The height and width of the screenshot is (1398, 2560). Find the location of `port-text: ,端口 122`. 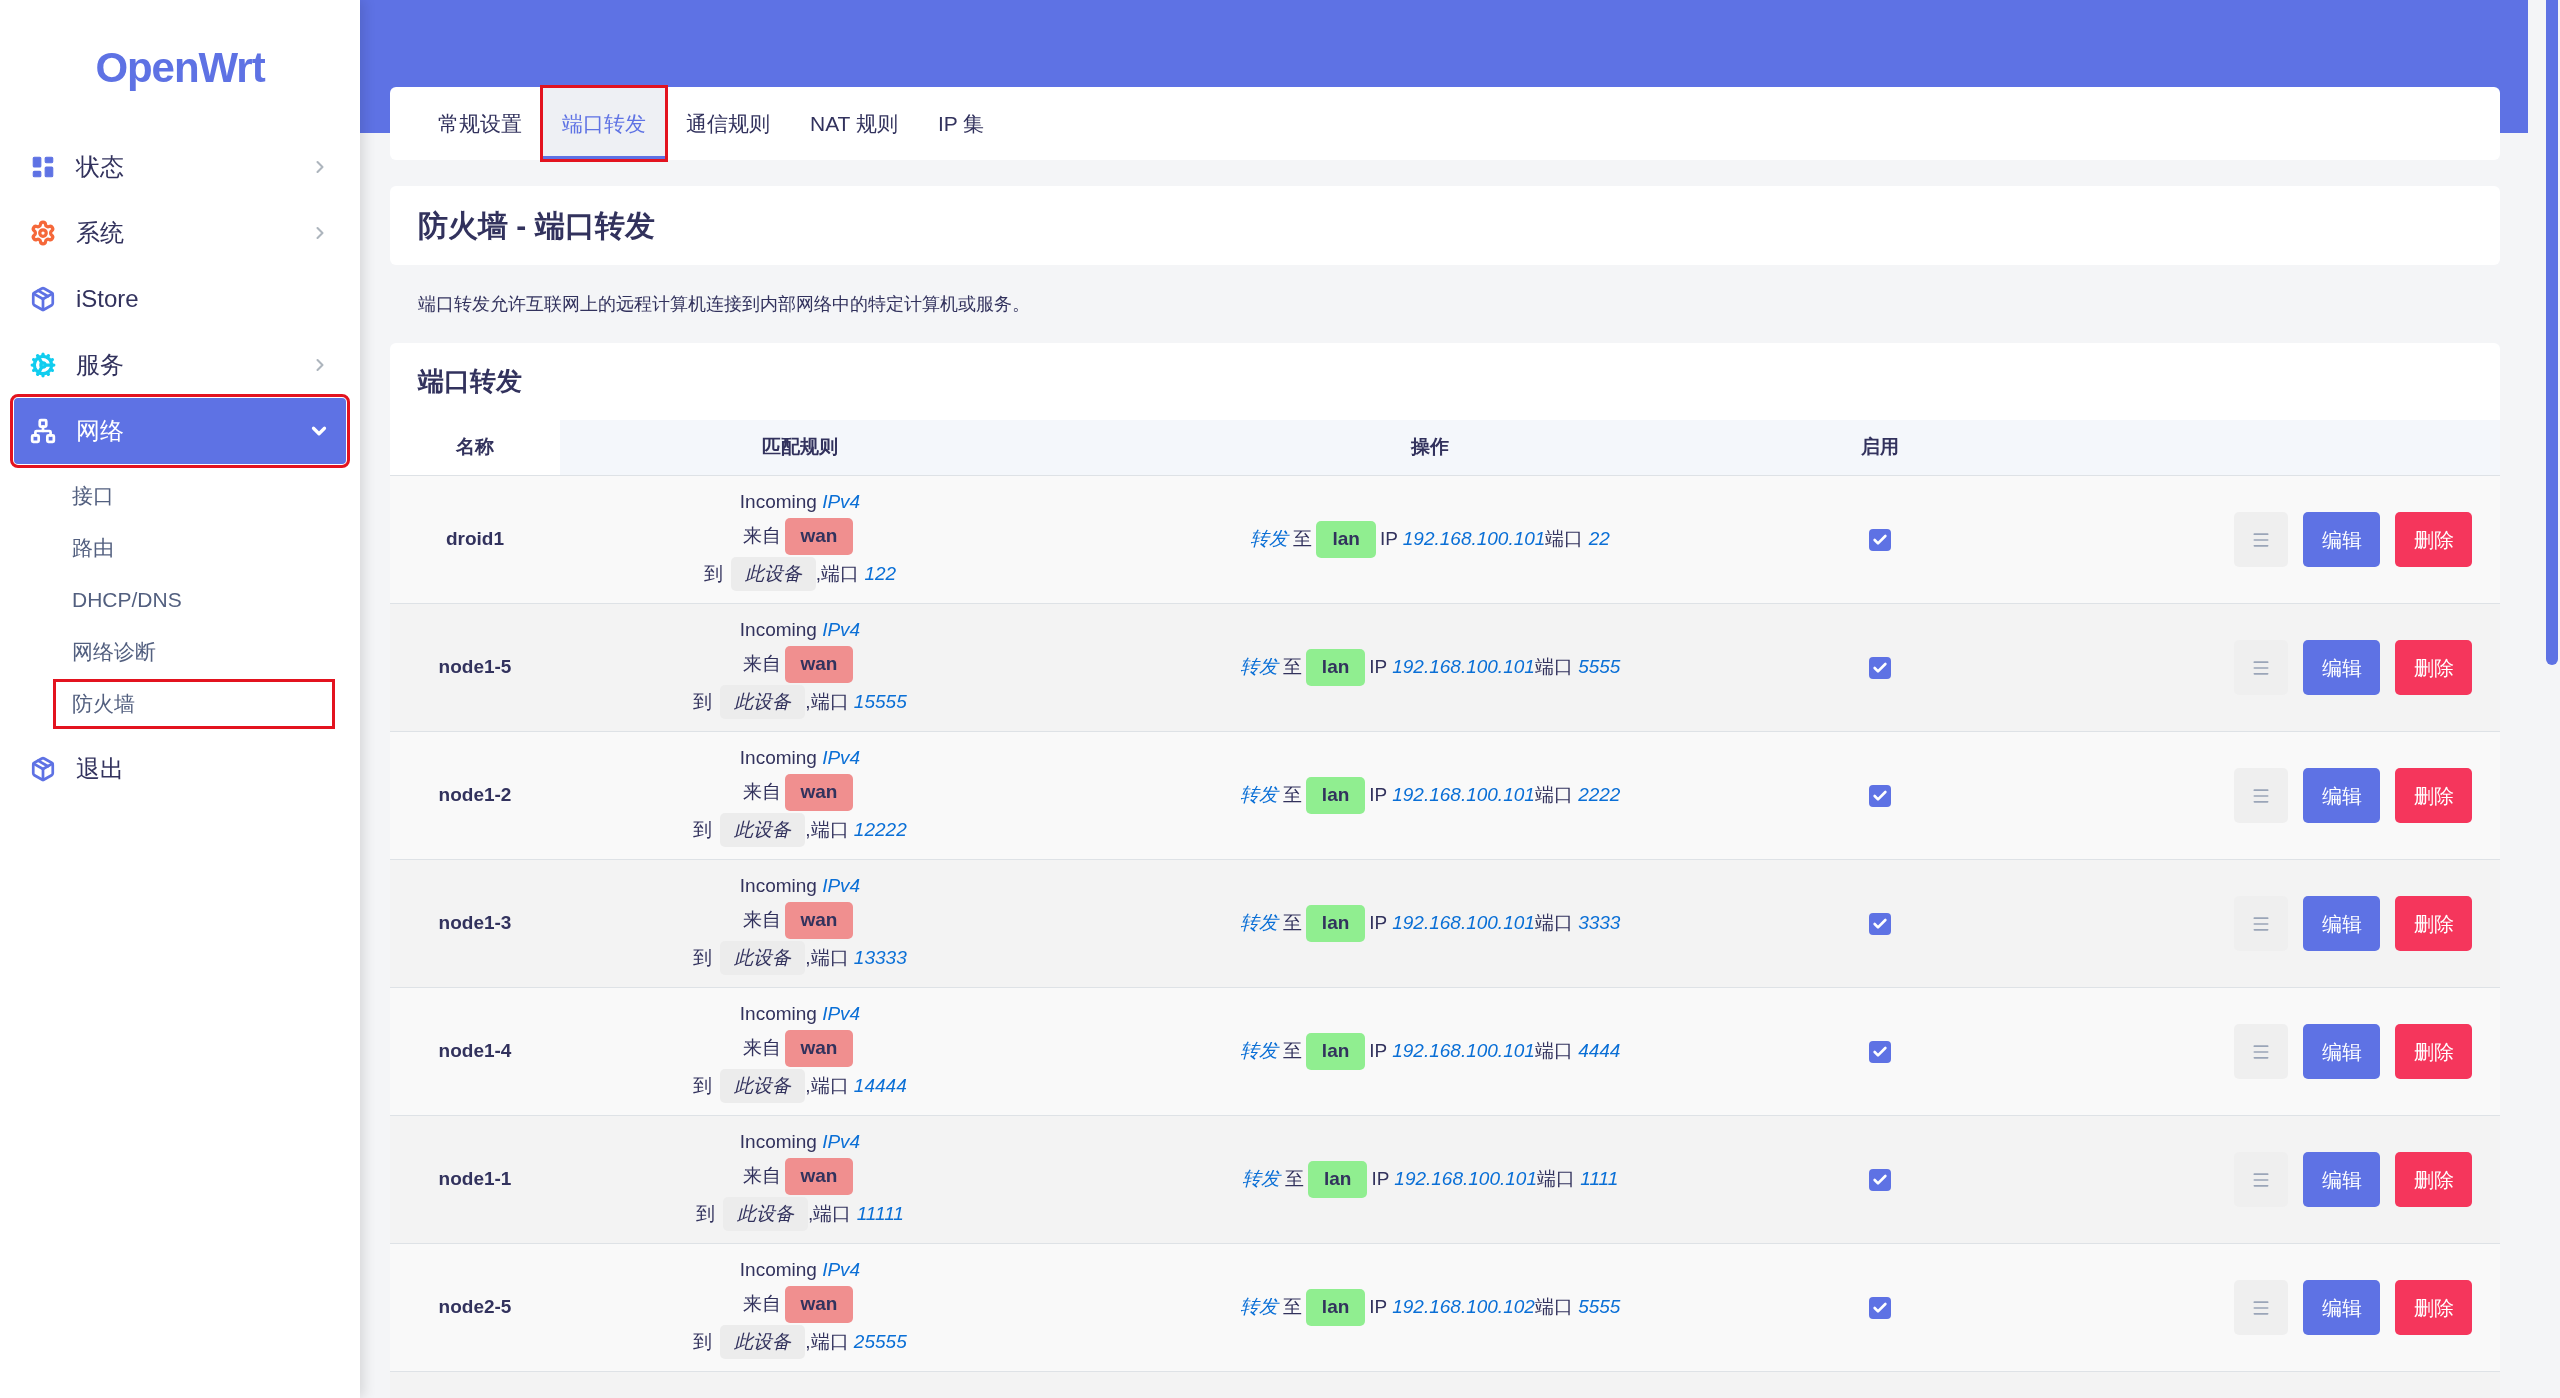

port-text: ,端口 122 is located at coordinates (856, 573).